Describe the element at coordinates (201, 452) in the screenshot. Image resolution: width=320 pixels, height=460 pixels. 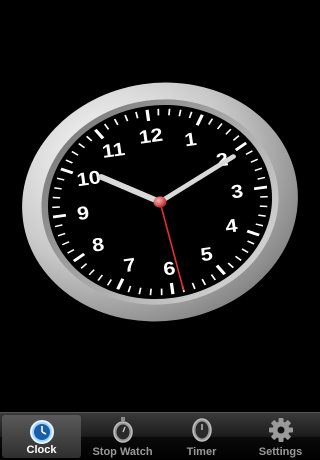
I see `tab-label-timer: Timer` at that location.